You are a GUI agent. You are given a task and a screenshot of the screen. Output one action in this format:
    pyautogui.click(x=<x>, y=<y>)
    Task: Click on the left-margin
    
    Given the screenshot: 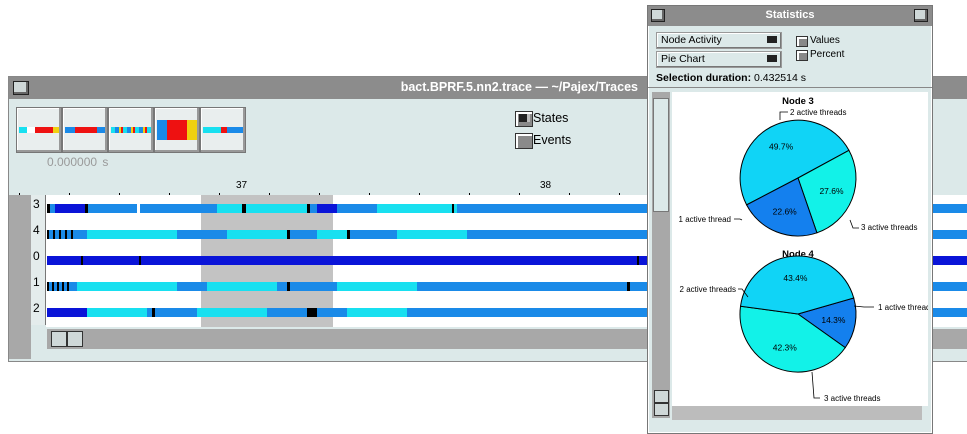 What is the action you would take?
    pyautogui.click(x=20, y=277)
    